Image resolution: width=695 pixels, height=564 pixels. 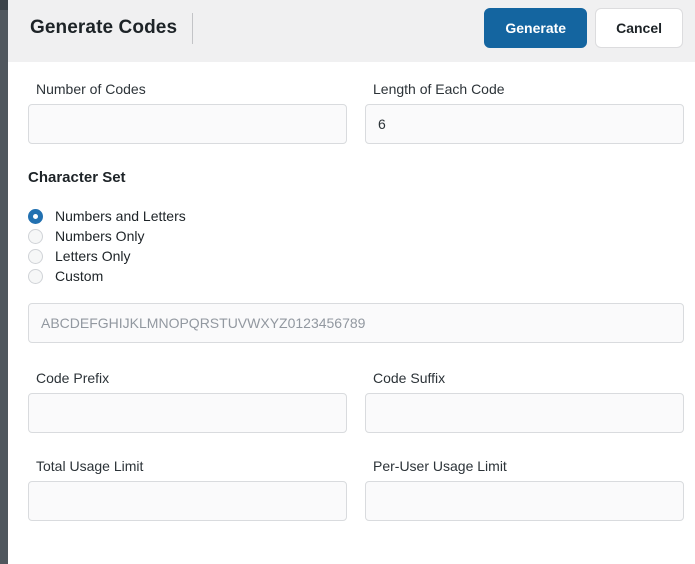 I want to click on total-usage-limit-input, so click(x=187, y=501).